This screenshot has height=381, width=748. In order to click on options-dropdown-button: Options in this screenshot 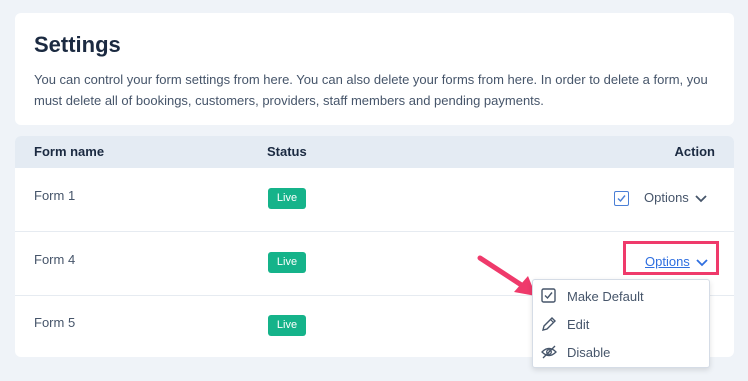, I will do `click(675, 198)`.